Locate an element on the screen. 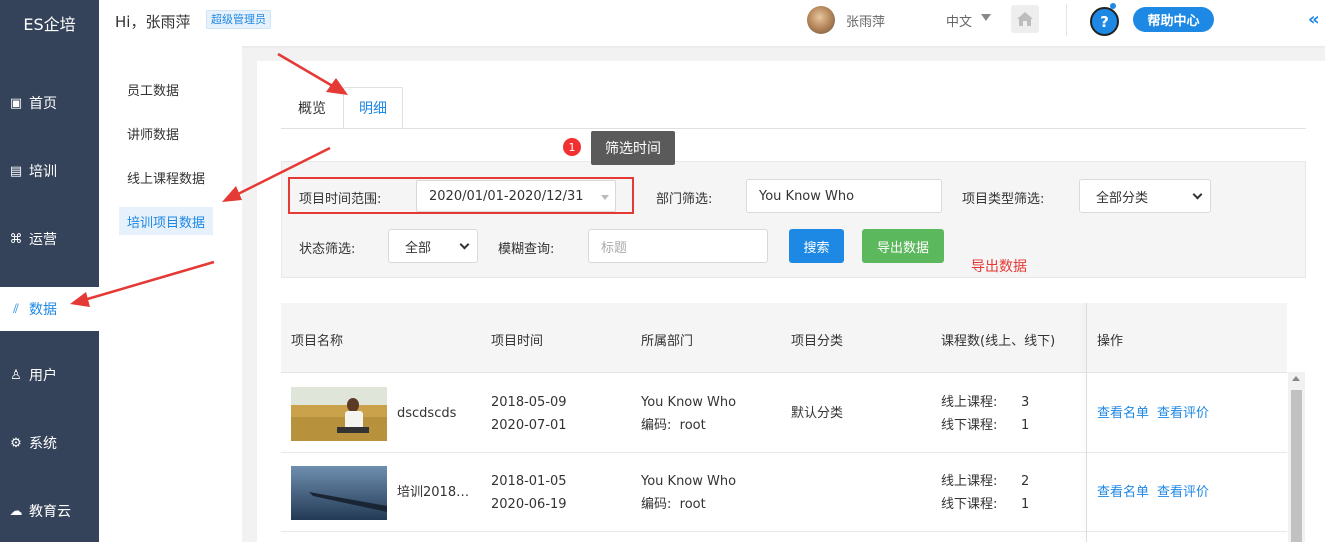 The height and width of the screenshot is (542, 1325). date-range-picker: 2020/01/01-2020/12/31 is located at coordinates (516, 196).